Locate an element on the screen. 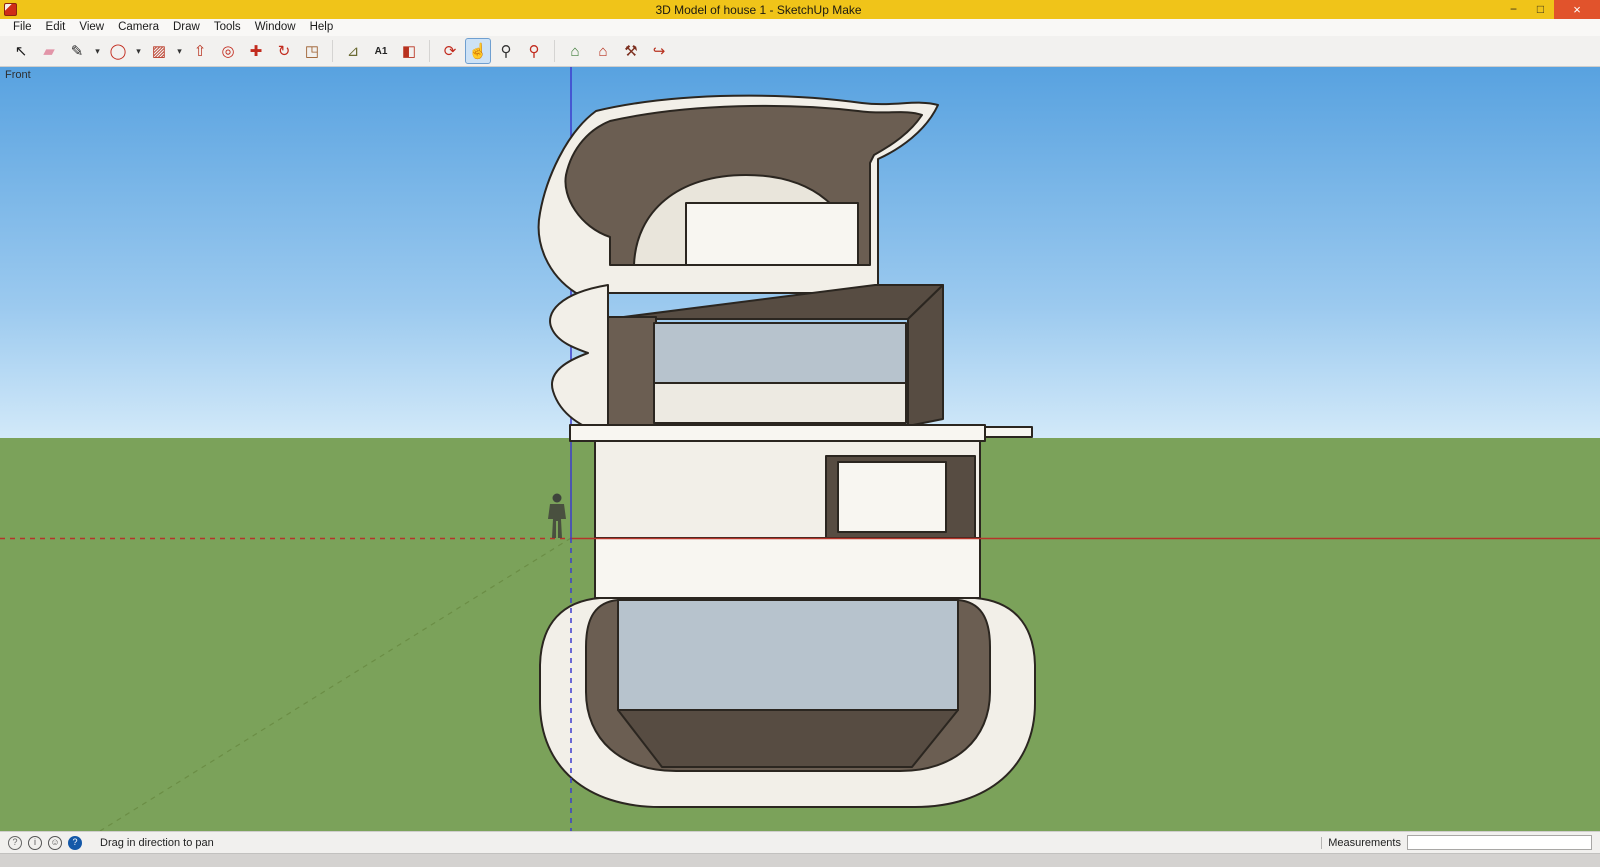  menu-view: View is located at coordinates (91, 27).